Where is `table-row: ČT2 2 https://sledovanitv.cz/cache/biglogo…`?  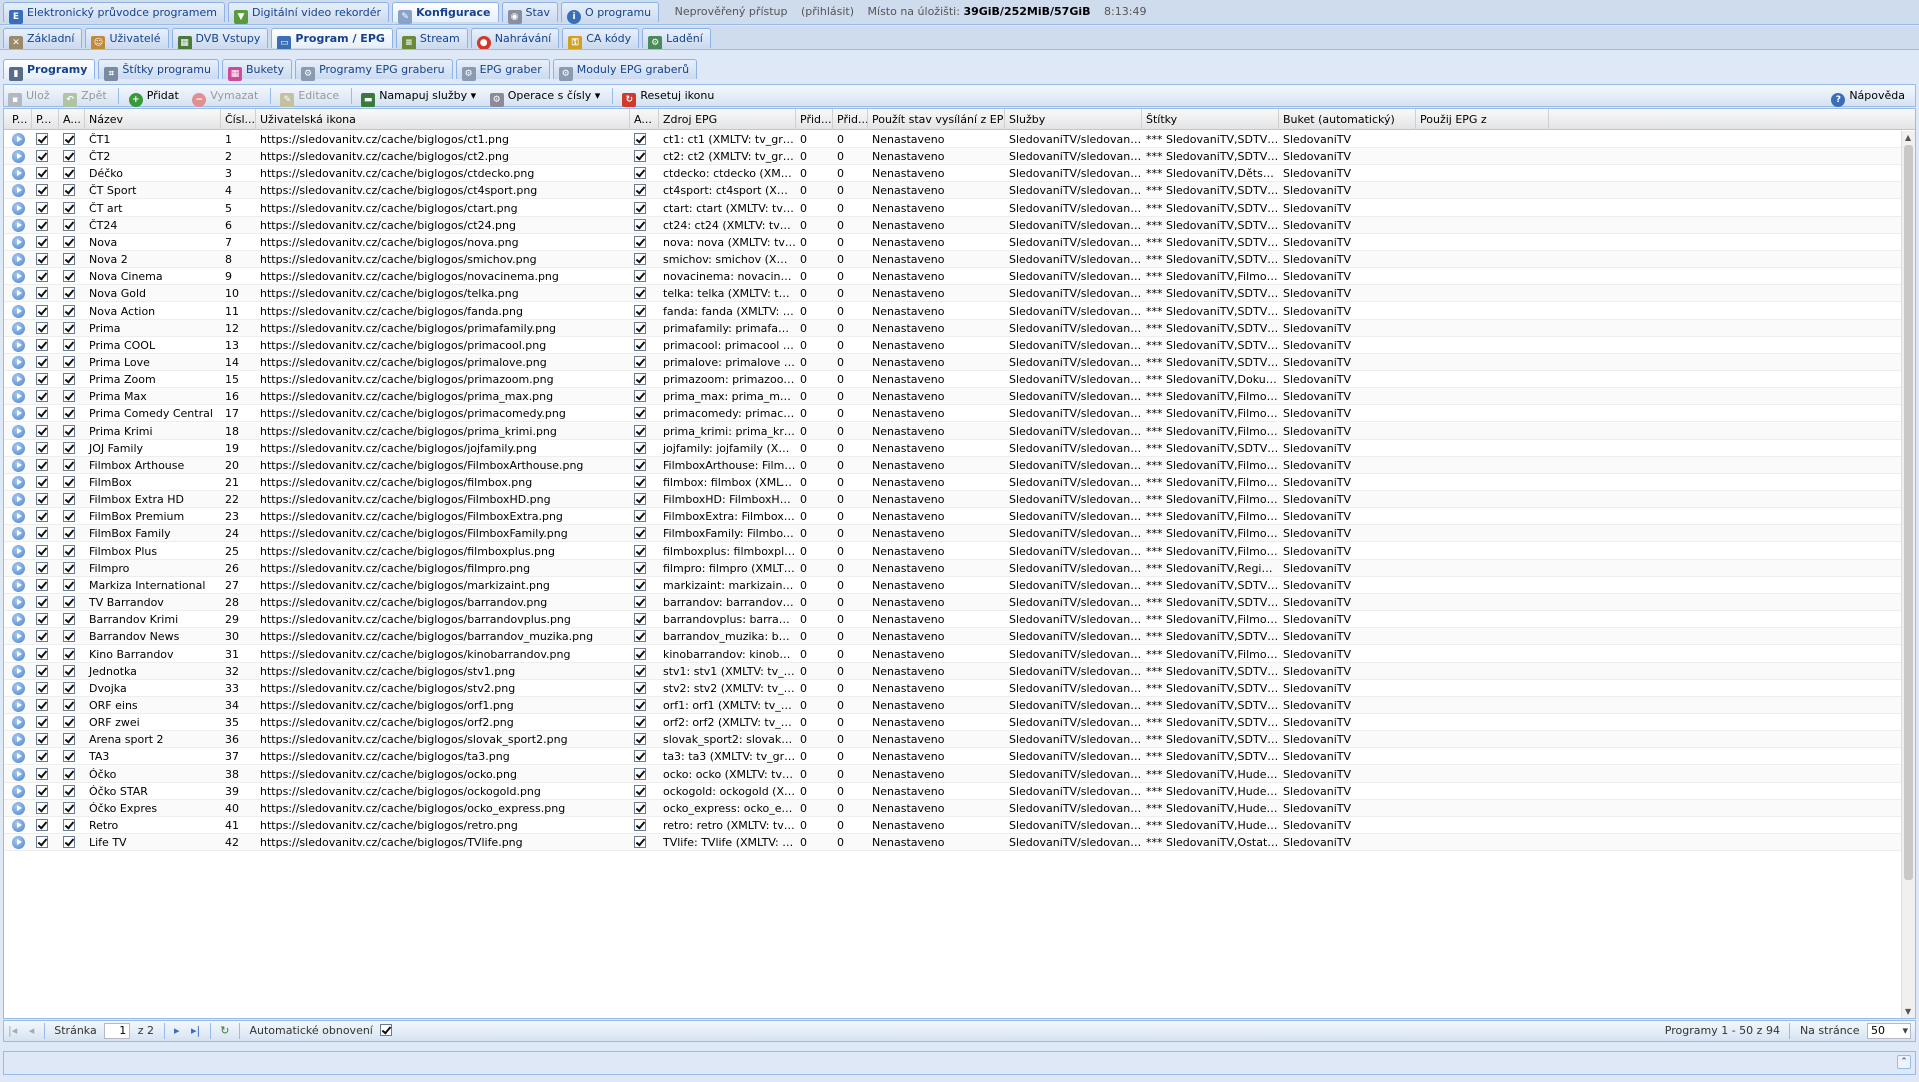 table-row: ČT2 2 https://sledovanitv.cz/cache/biglogo… is located at coordinates (952, 157).